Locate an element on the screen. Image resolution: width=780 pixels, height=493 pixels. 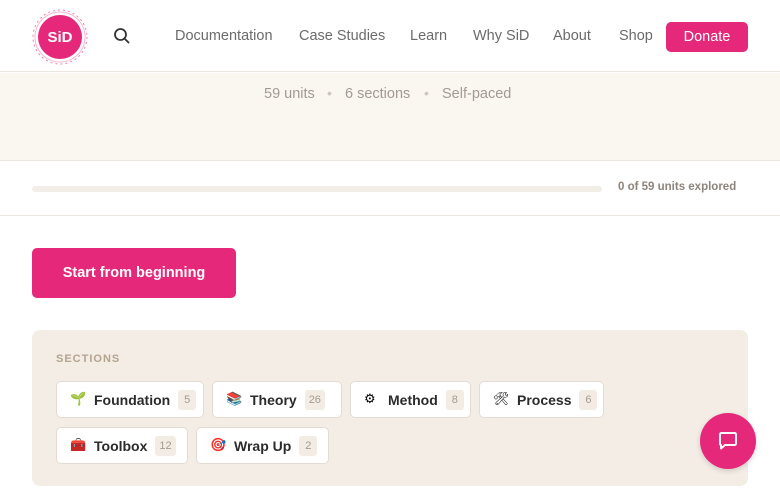
section-chip-wrap-up: 🎯 Wrap Up 2 is located at coordinates (262, 445).